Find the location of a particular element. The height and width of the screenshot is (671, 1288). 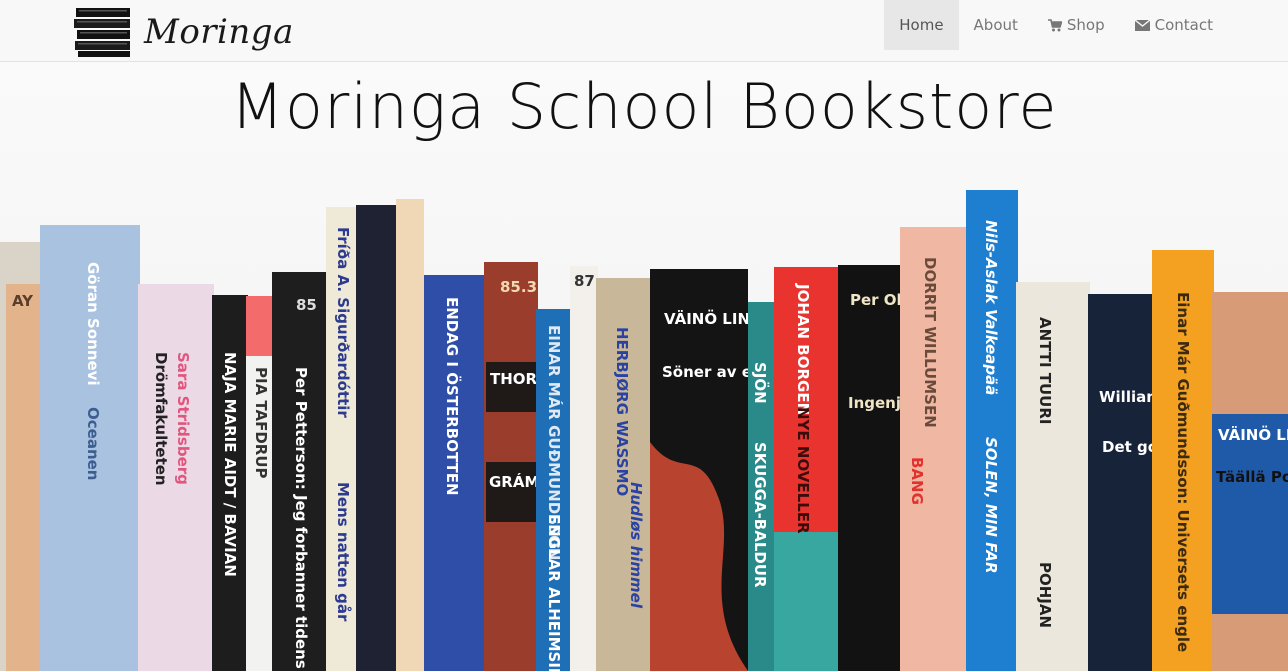

book-spine: SJÖN SKUGGA-BALDUR is located at coordinates (762, 486).